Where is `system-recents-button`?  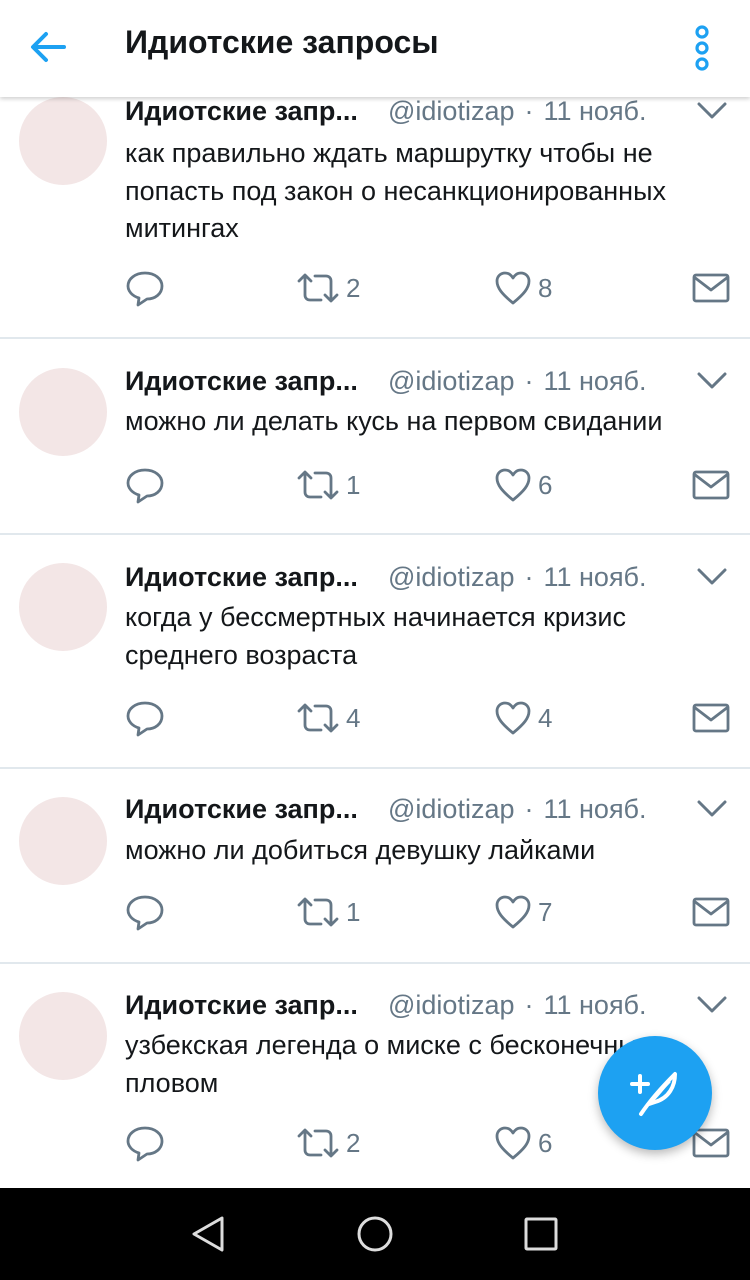
system-recents-button is located at coordinates (541, 1234).